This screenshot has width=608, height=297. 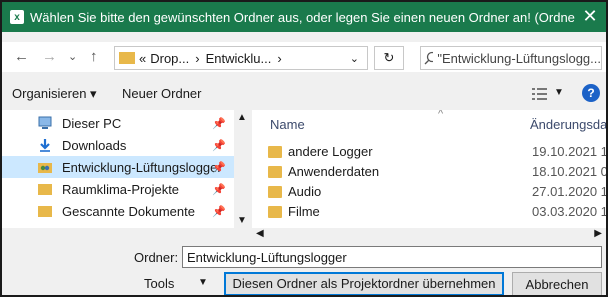 What do you see at coordinates (557, 283) in the screenshot?
I see `cancel-button: Abbrechen` at bounding box center [557, 283].